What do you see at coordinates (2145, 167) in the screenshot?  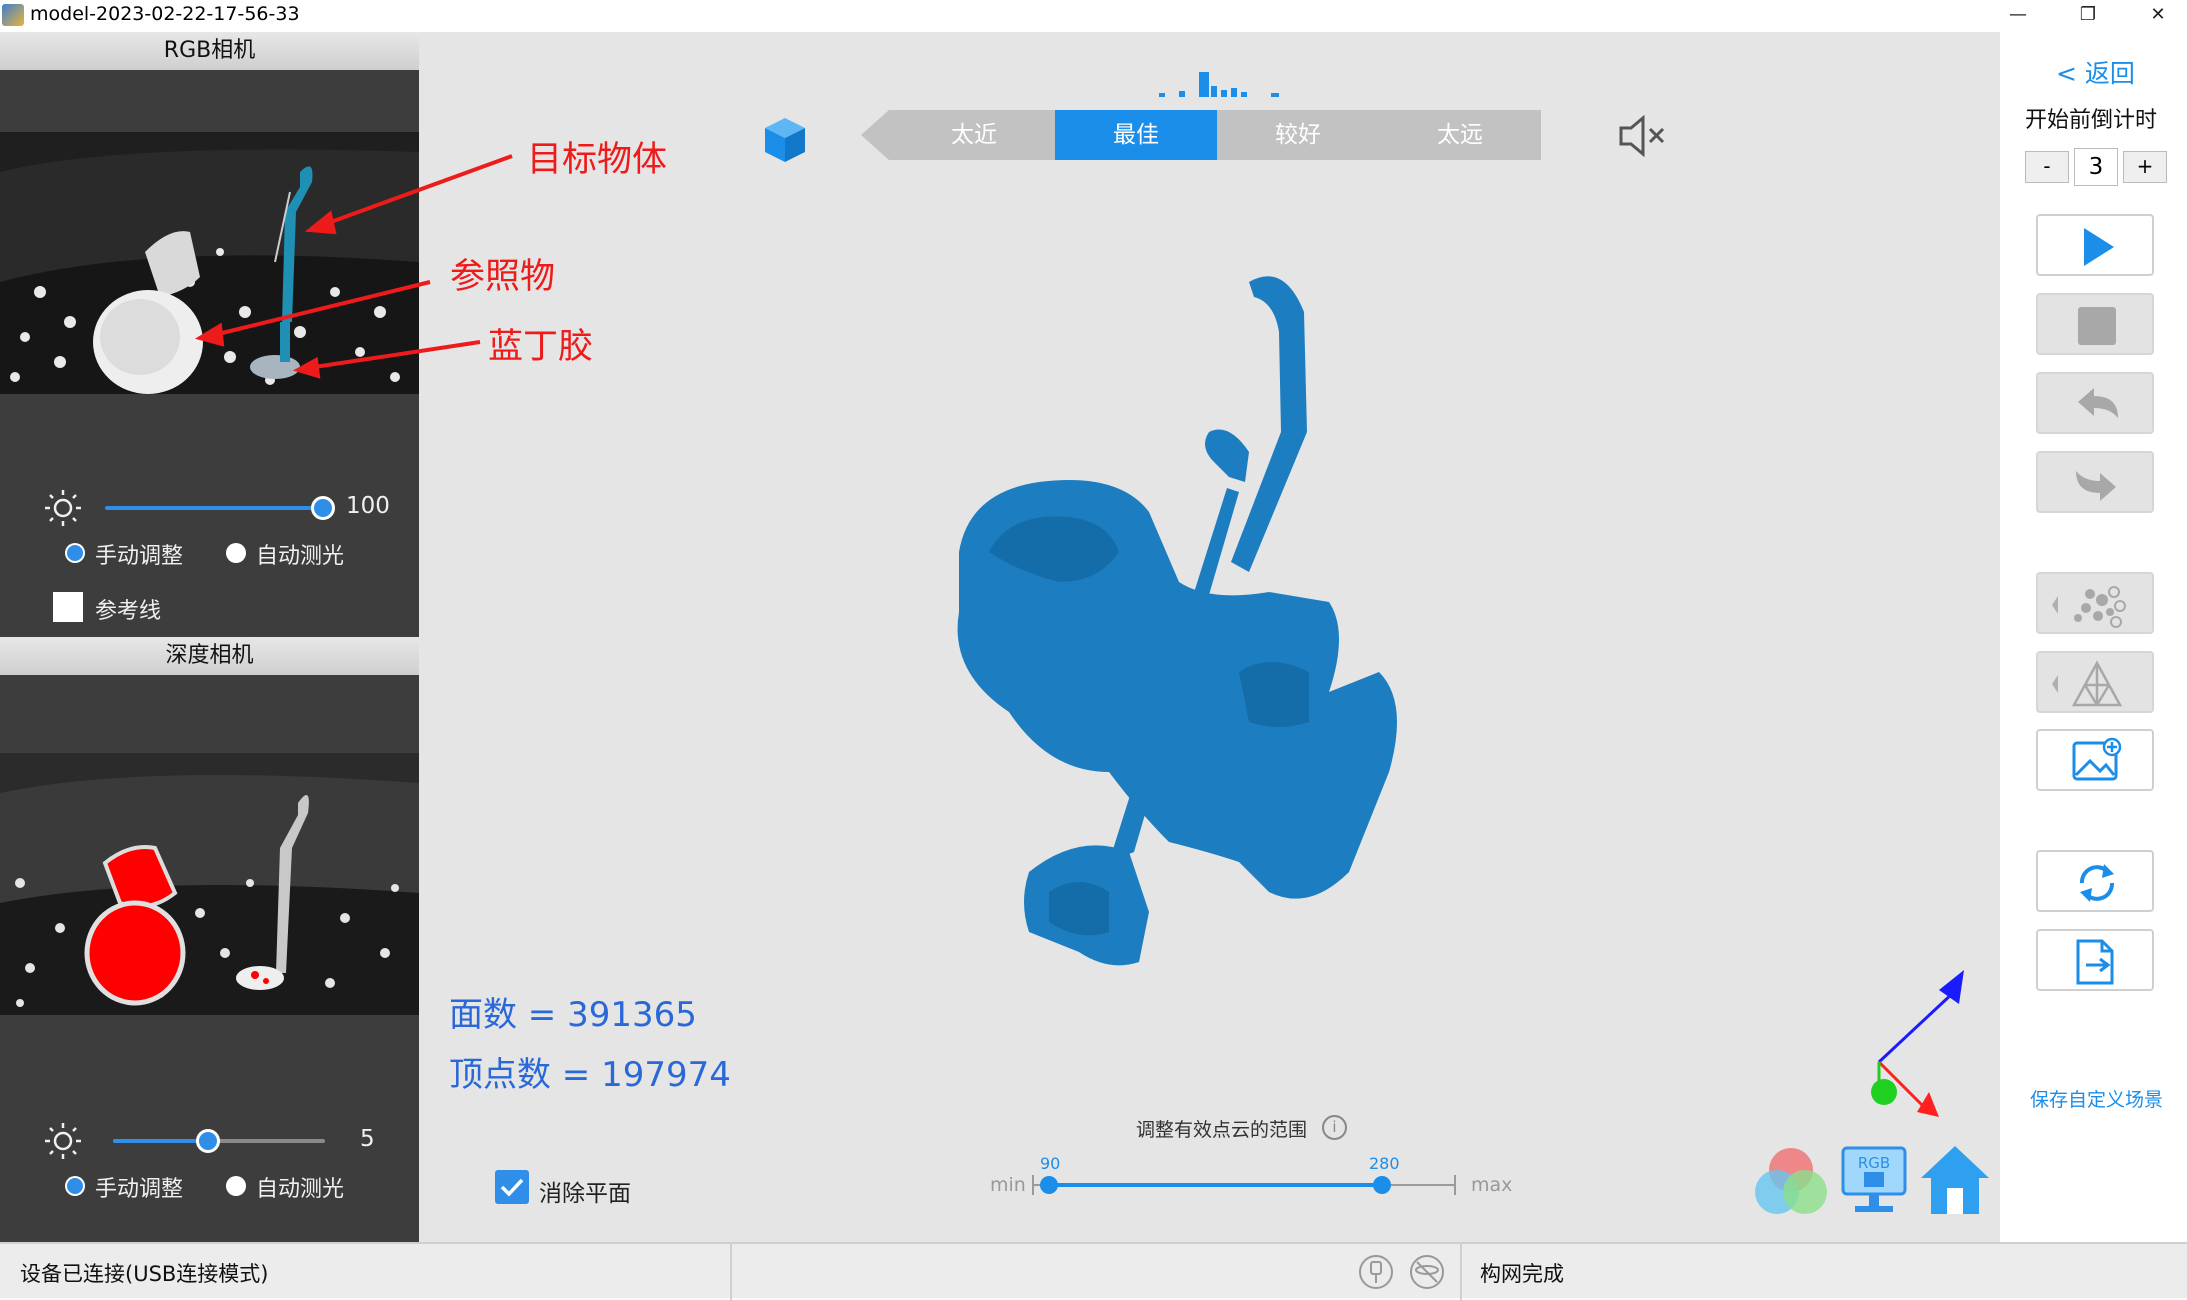 I see `countdown-plus-button: +` at bounding box center [2145, 167].